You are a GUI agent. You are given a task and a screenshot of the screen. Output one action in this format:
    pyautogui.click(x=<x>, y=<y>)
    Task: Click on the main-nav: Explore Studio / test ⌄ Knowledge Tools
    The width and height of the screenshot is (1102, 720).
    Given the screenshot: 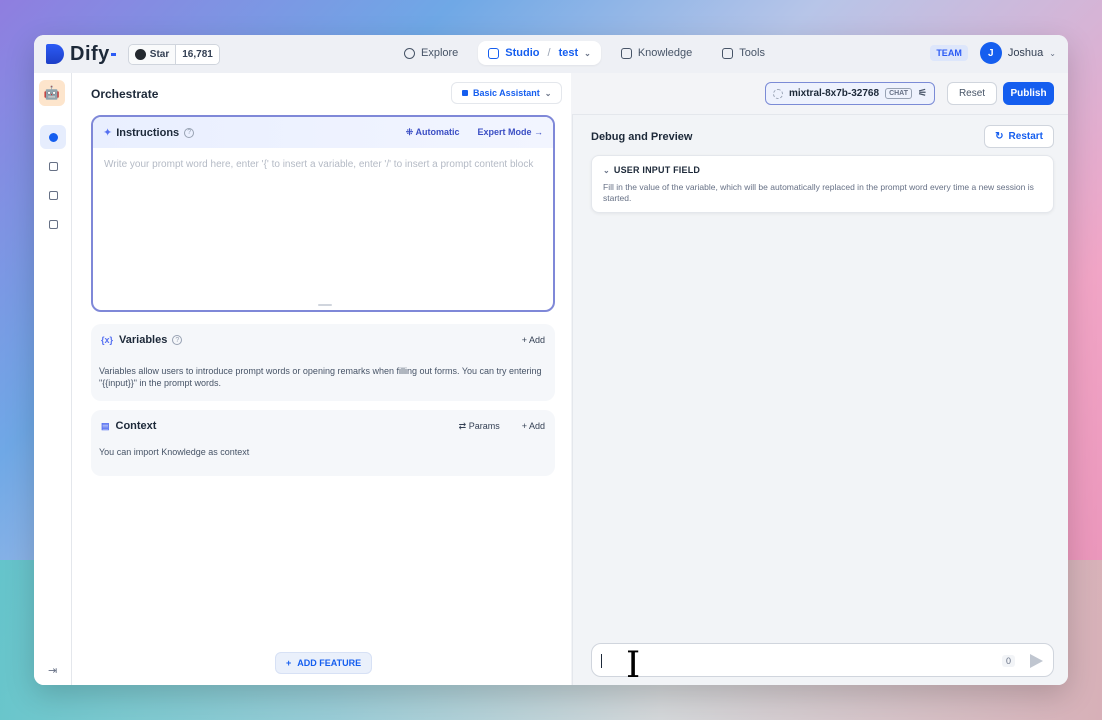 What is the action you would take?
    pyautogui.click(x=584, y=53)
    